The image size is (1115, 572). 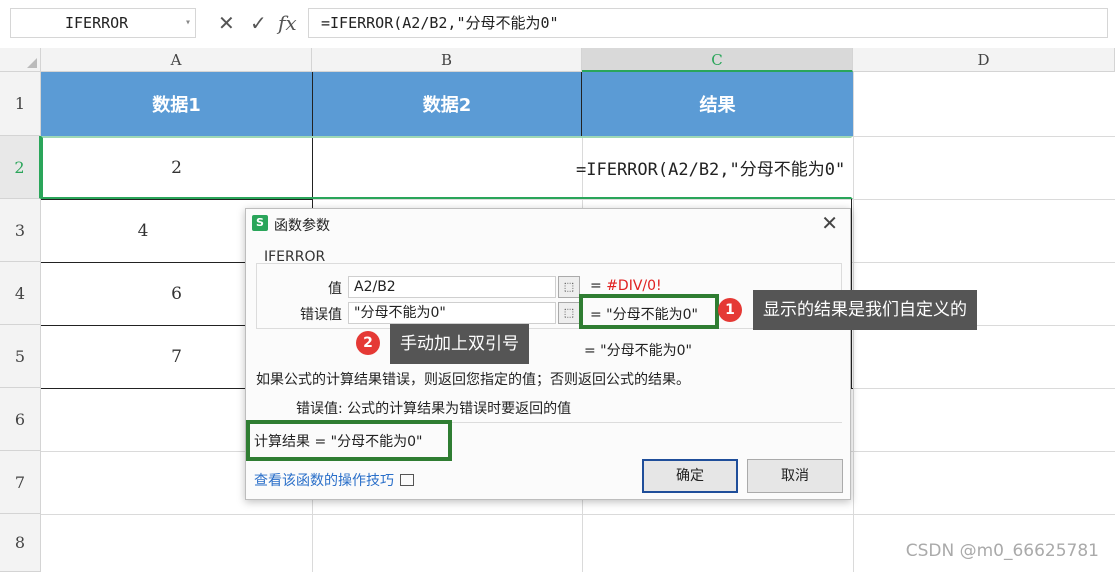 What do you see at coordinates (447, 104) in the screenshot?
I see `header-cell-data2: 数据2` at bounding box center [447, 104].